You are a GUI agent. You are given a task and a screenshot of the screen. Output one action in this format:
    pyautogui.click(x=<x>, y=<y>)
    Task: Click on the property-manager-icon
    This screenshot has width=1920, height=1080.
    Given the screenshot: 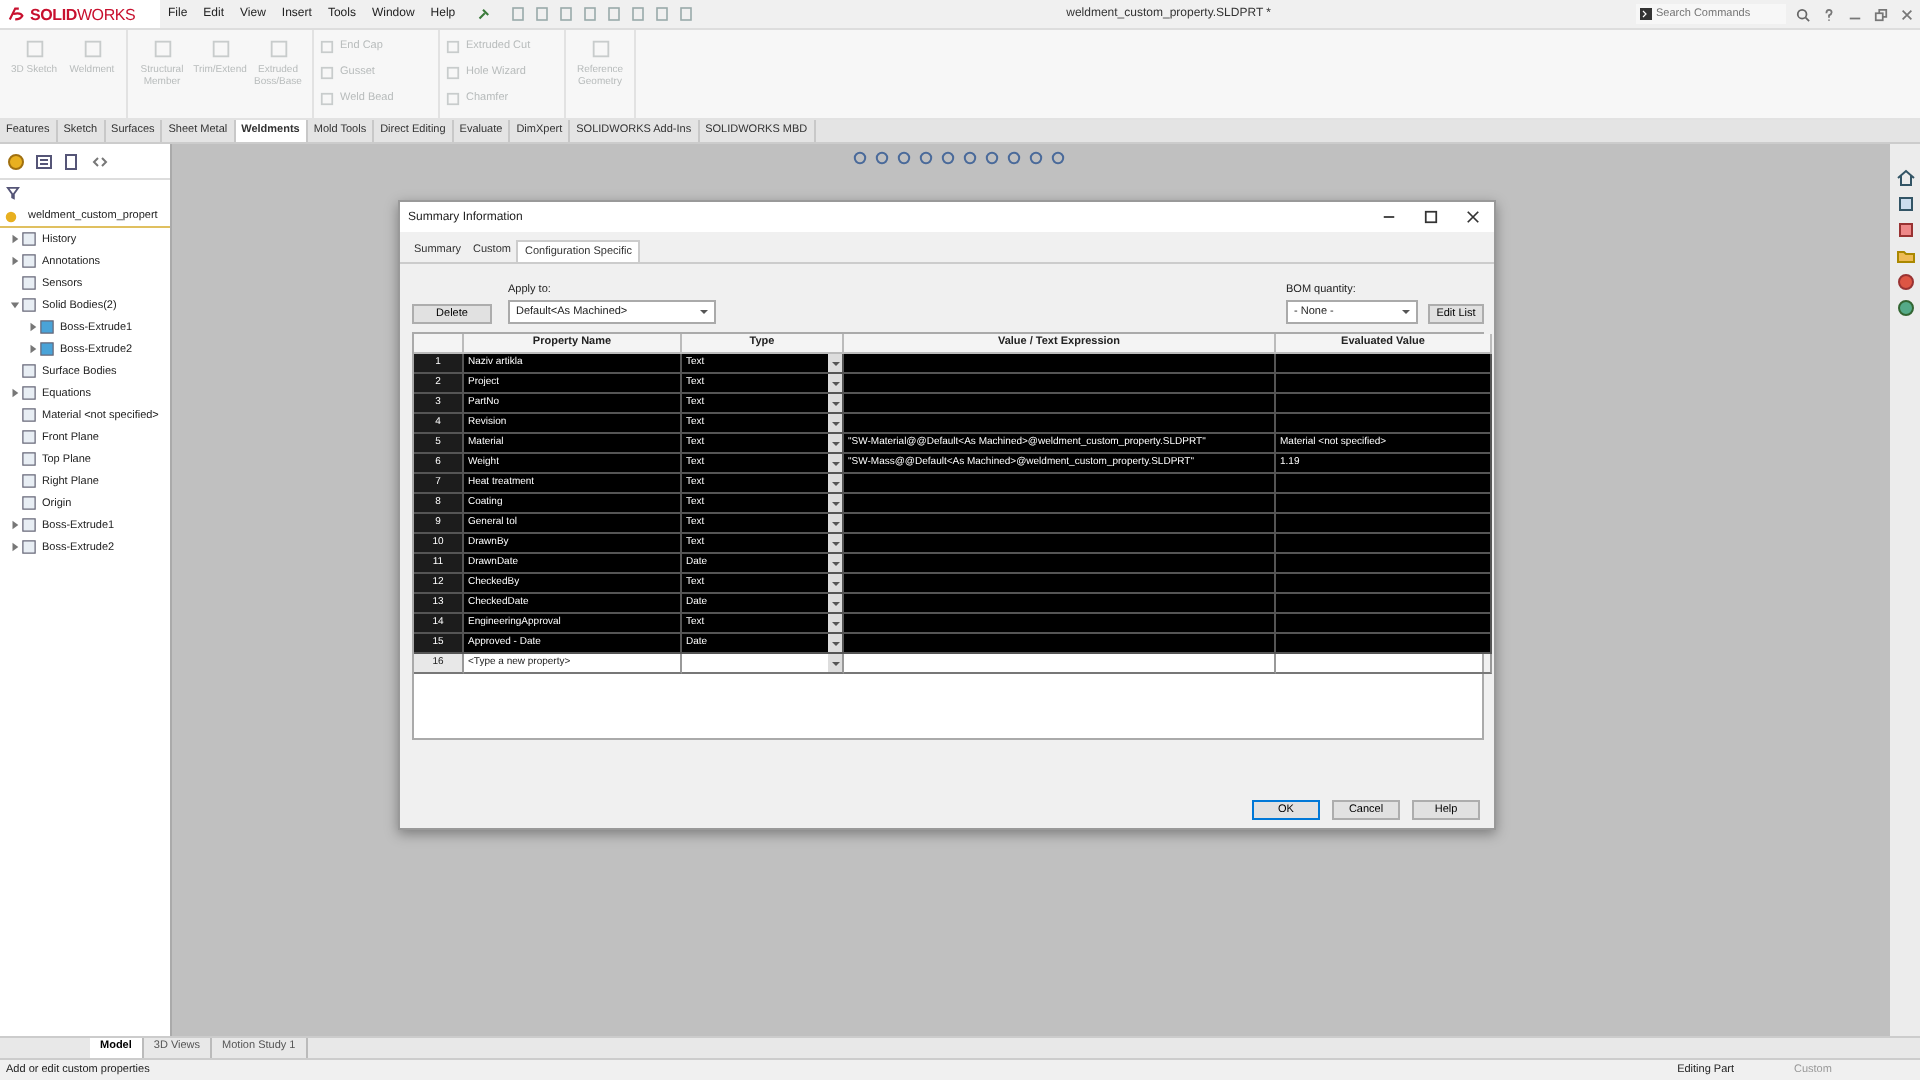 What is the action you would take?
    pyautogui.click(x=44, y=162)
    